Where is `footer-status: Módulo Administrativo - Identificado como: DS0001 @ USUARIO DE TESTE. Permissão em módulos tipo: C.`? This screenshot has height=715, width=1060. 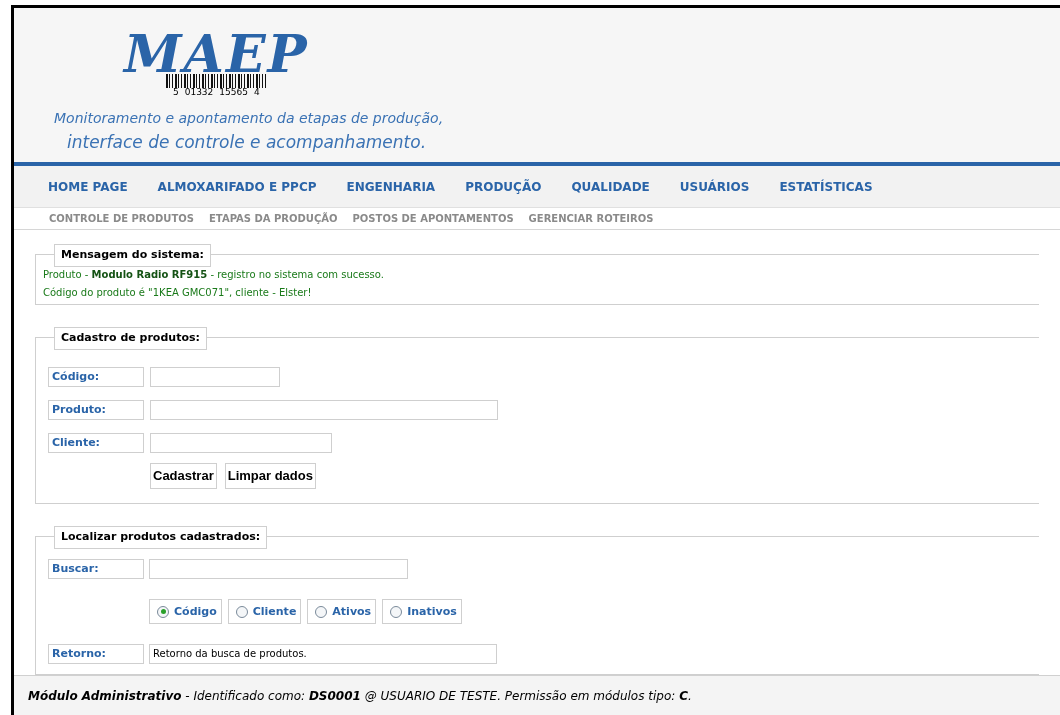 footer-status: Módulo Administrativo - Identificado como: DS0001 @ USUARIO DE TESTE. Permissão em módulos tipo: C. is located at coordinates (360, 696).